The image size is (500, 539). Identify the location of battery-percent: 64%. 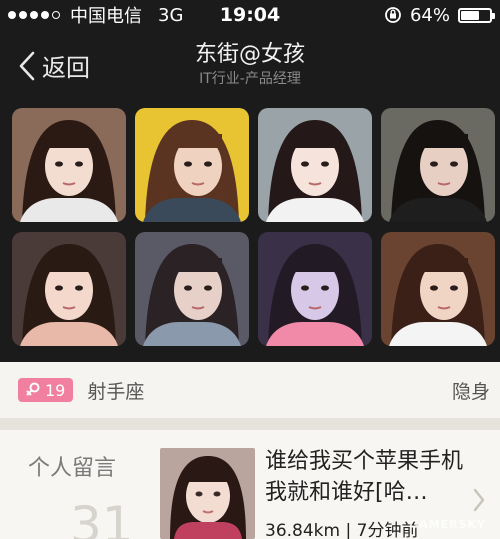
(429, 15).